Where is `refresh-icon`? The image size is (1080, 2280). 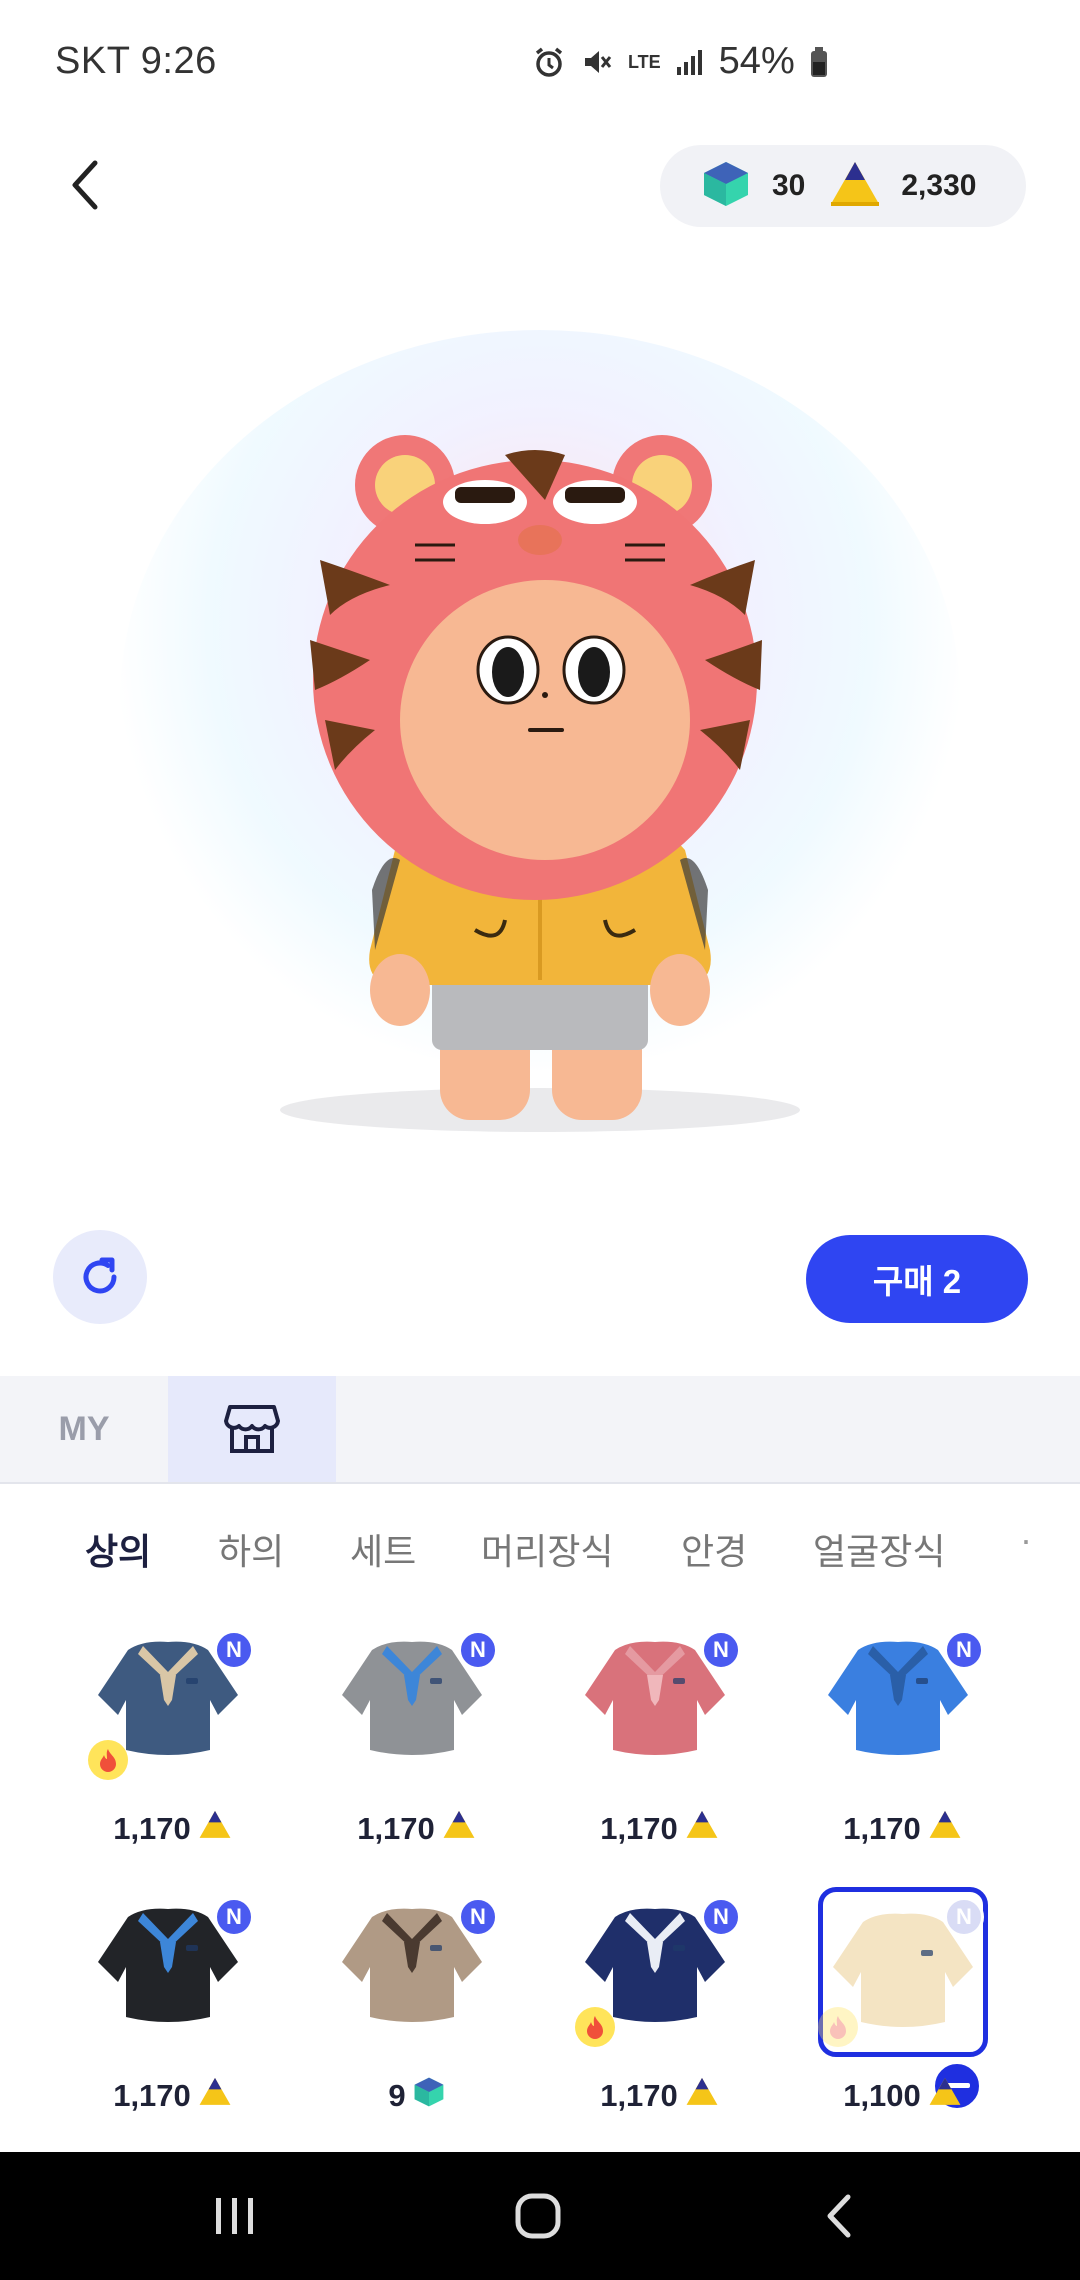
refresh-icon is located at coordinates (100, 1275).